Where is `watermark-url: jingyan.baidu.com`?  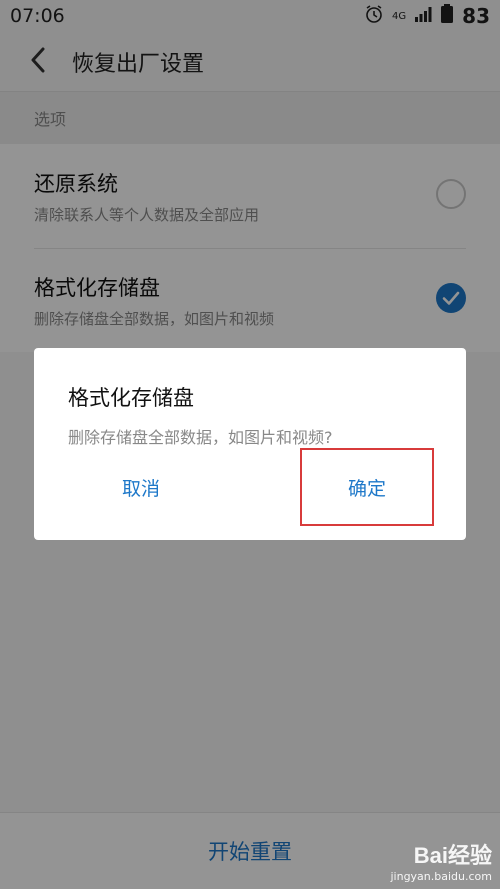
watermark-url: jingyan.baidu.com is located at coordinates (441, 876).